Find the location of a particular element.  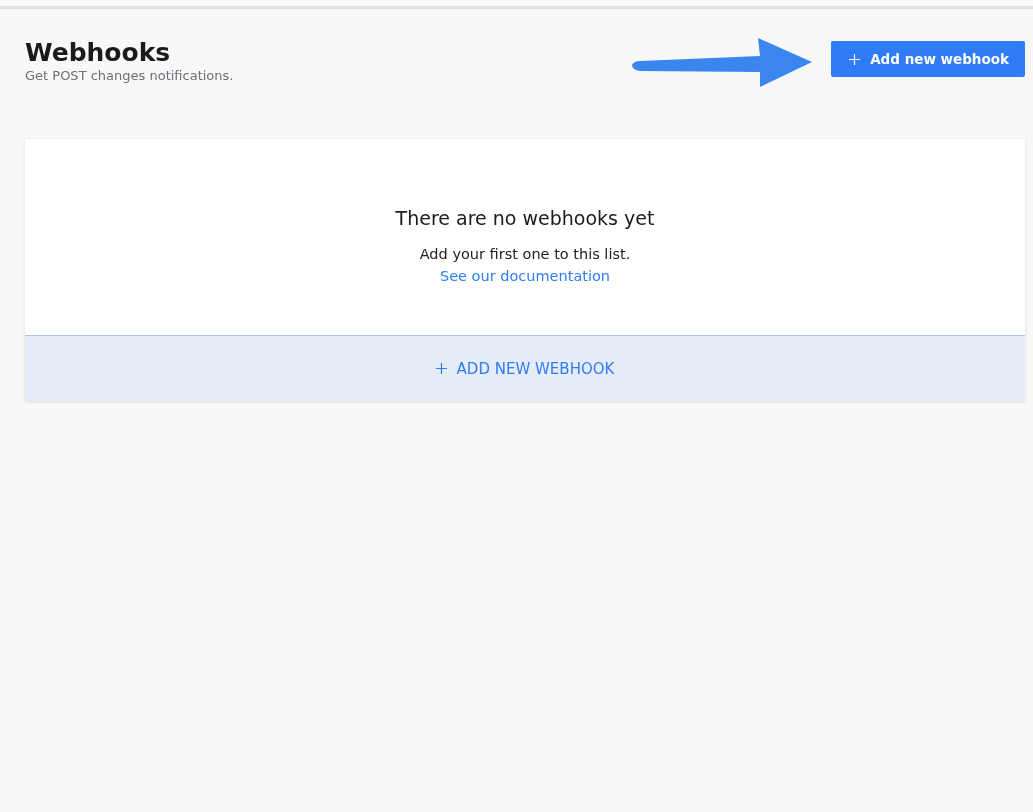

page-title: Webhooks is located at coordinates (98, 53).